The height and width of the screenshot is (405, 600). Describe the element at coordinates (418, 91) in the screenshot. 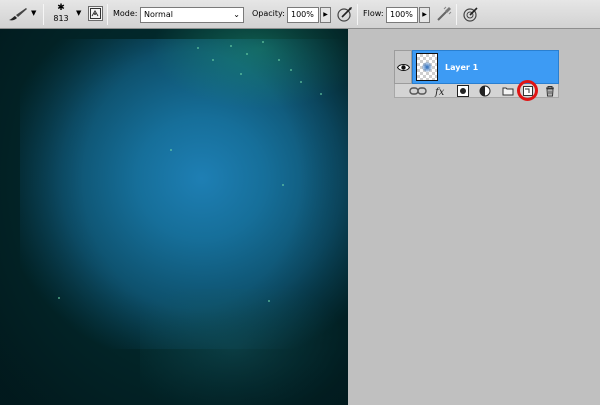

I see `link-icon` at that location.